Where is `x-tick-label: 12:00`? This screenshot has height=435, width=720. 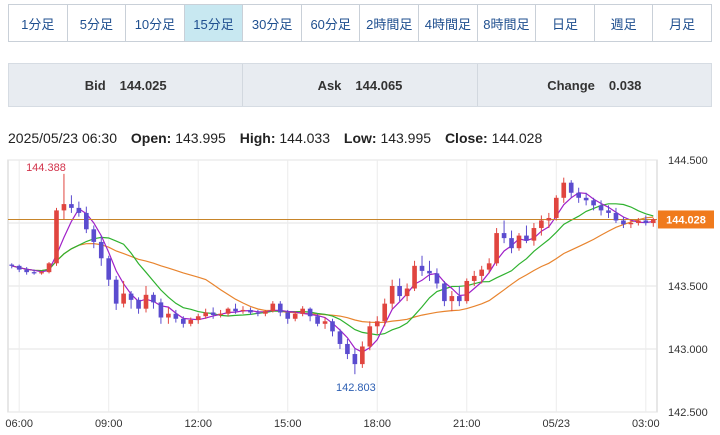 x-tick-label: 12:00 is located at coordinates (198, 424).